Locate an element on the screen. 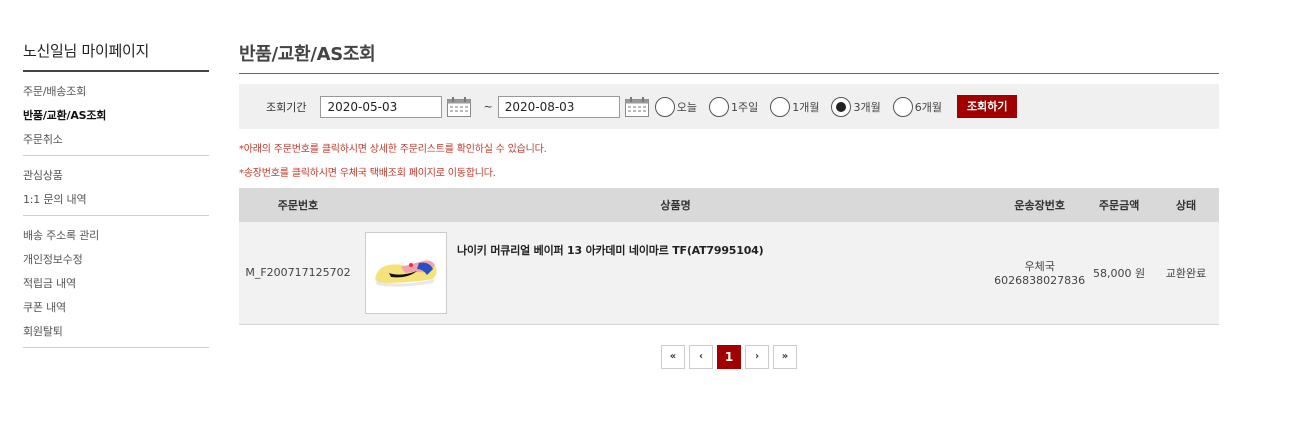 This screenshot has width=1315, height=443. sidebar-group: 주문/배송조회 반품/교환/AS조회 주문취소 is located at coordinates (116, 114).